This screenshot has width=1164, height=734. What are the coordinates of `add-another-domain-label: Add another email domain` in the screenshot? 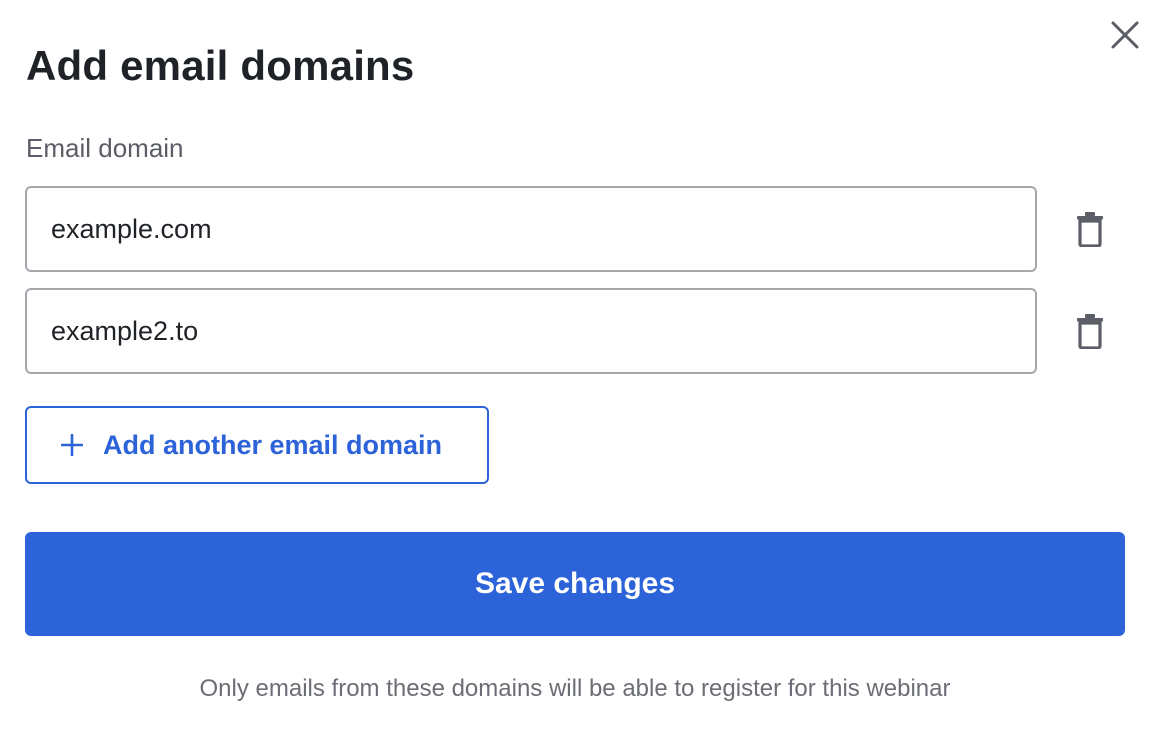 It's located at (273, 444).